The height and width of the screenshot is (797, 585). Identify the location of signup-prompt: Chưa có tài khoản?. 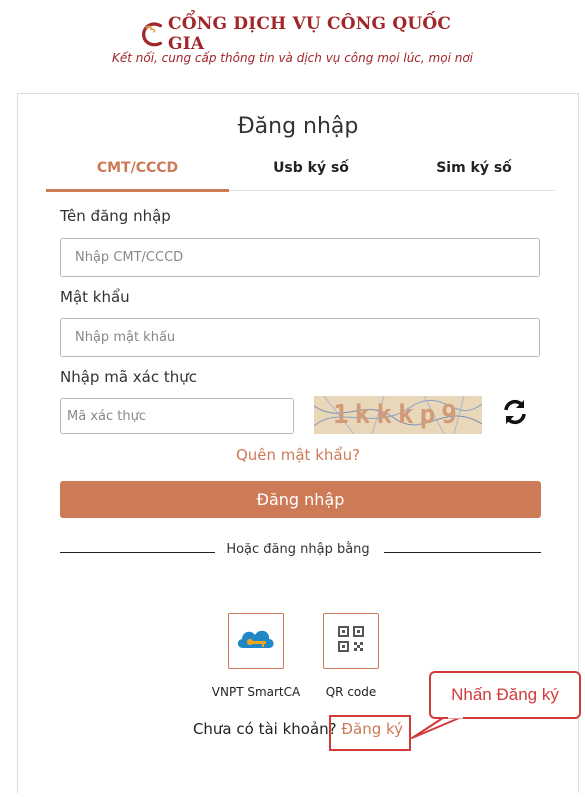
(264, 729).